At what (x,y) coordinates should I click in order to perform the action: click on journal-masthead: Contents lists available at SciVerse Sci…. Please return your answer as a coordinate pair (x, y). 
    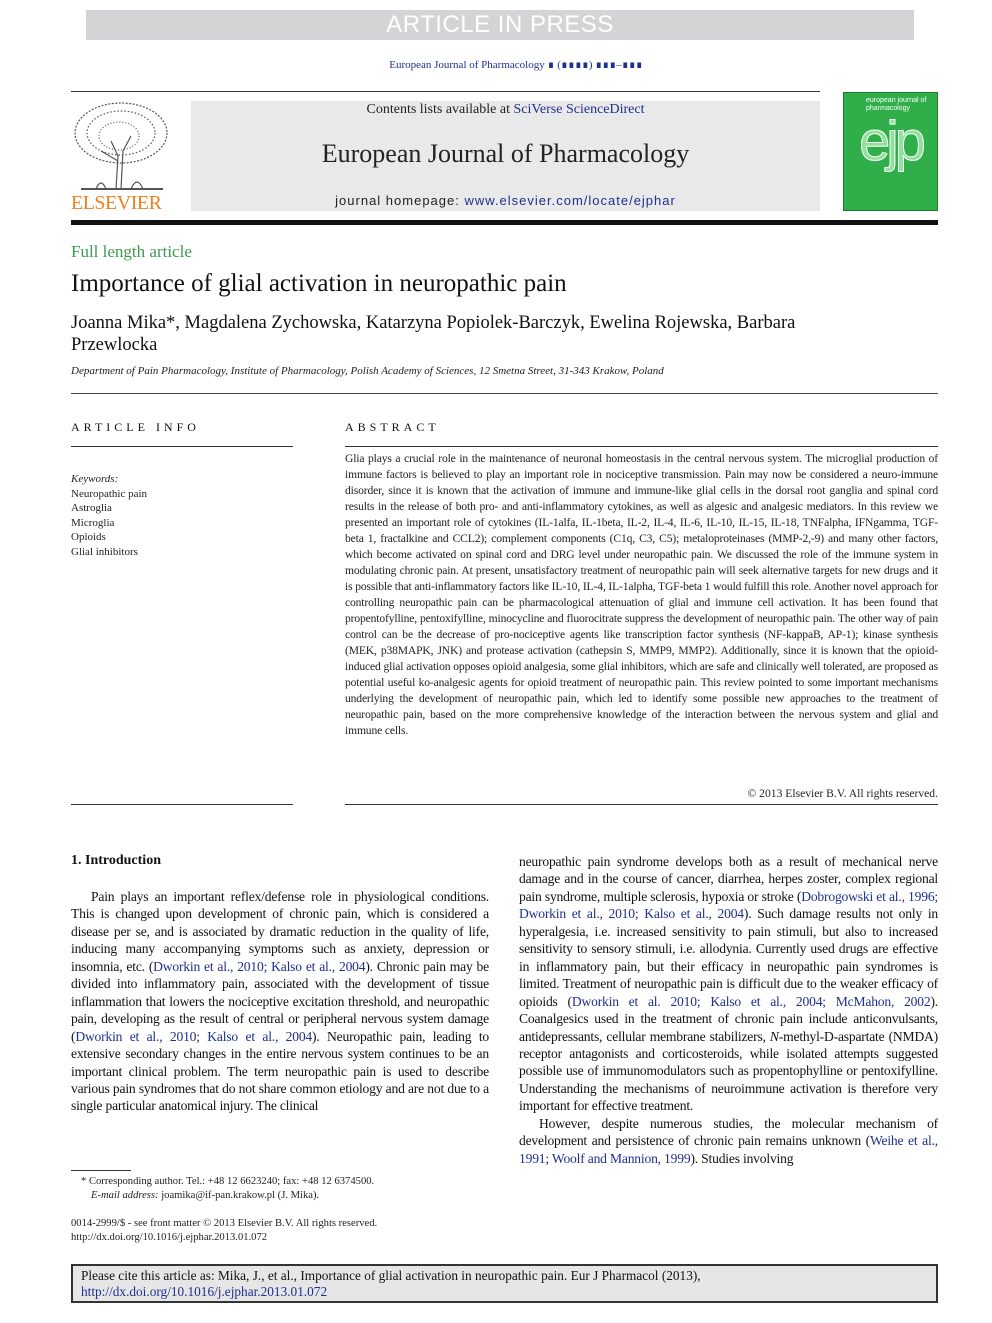
    Looking at the image, I should click on (505, 156).